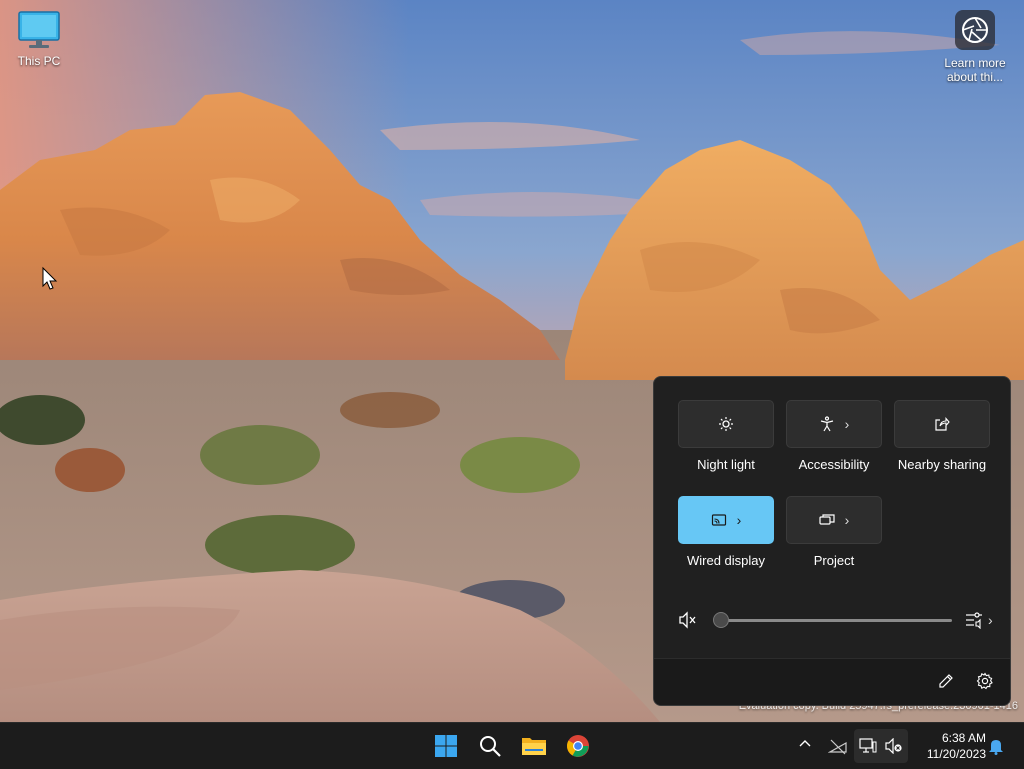 This screenshot has width=1024, height=769. What do you see at coordinates (837, 748) in the screenshot?
I see `network-disconnected-icon` at bounding box center [837, 748].